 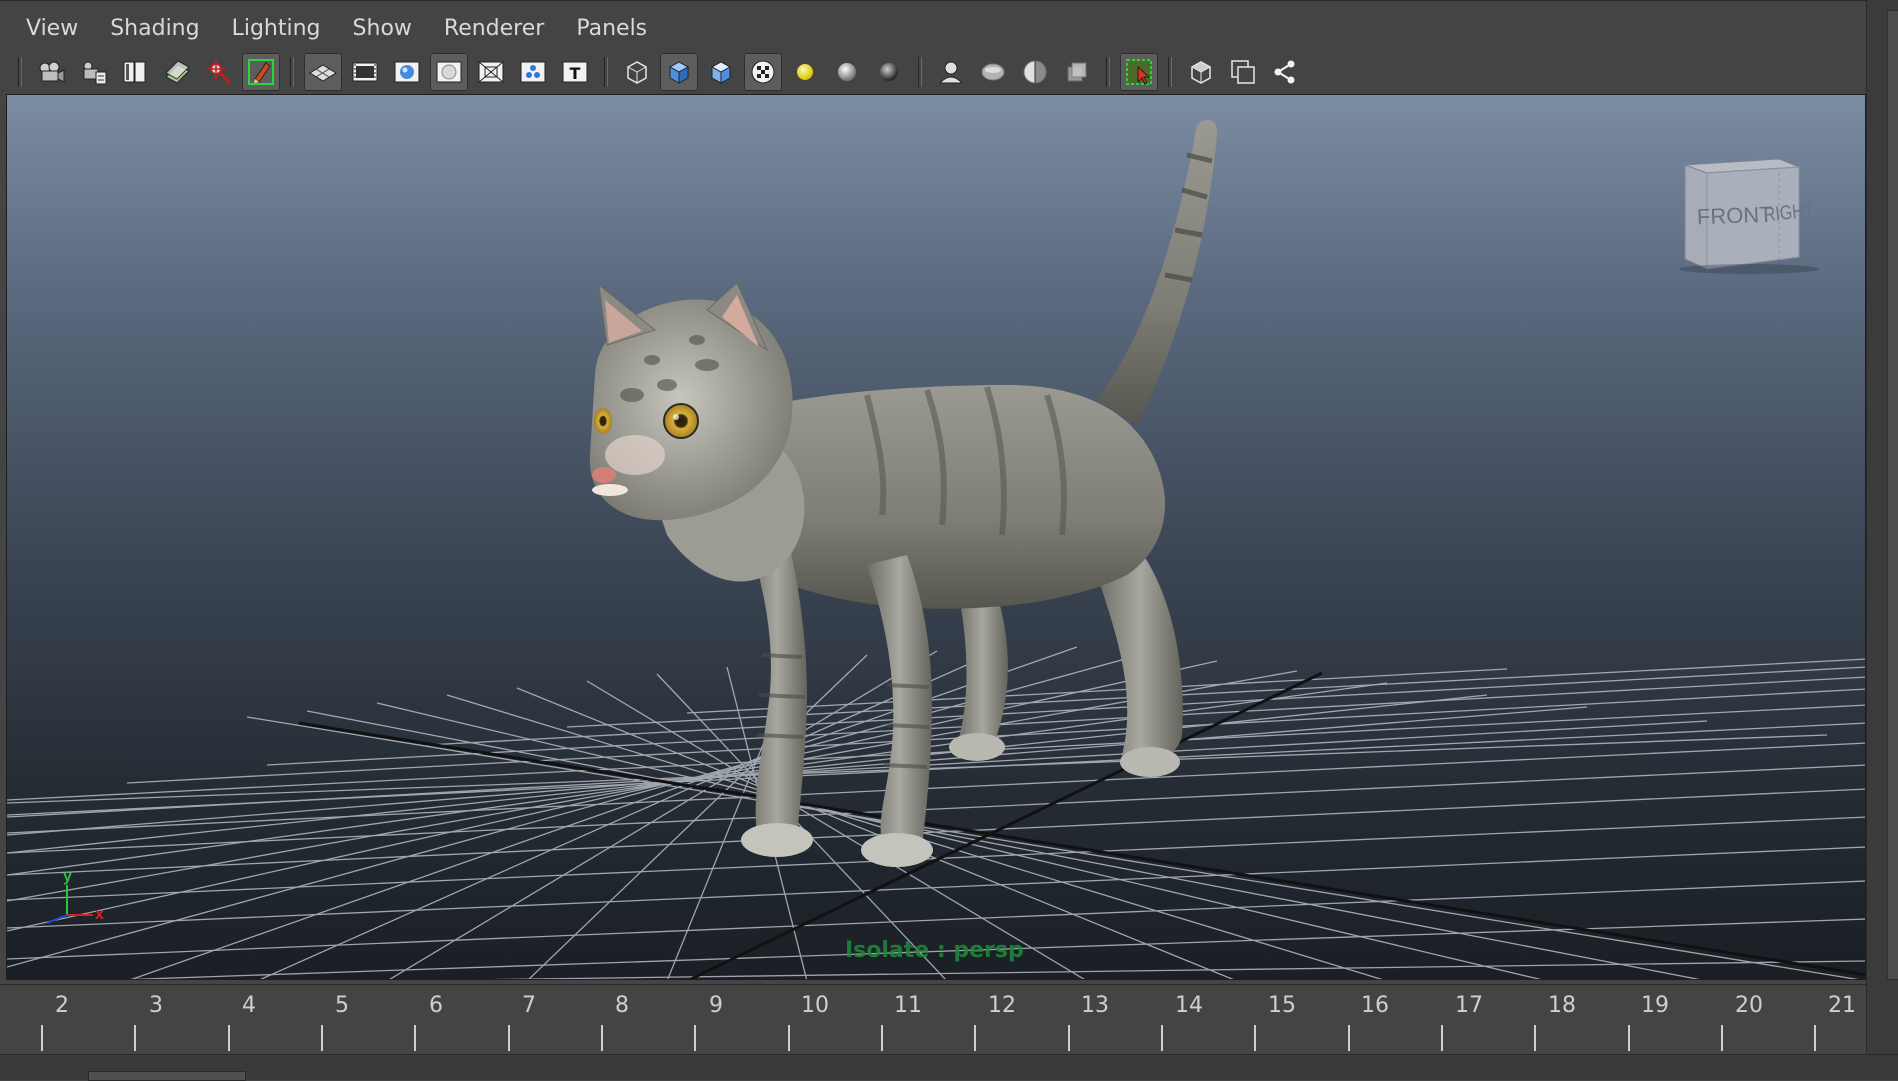 What do you see at coordinates (491, 72) in the screenshot?
I see `field-chart-icon` at bounding box center [491, 72].